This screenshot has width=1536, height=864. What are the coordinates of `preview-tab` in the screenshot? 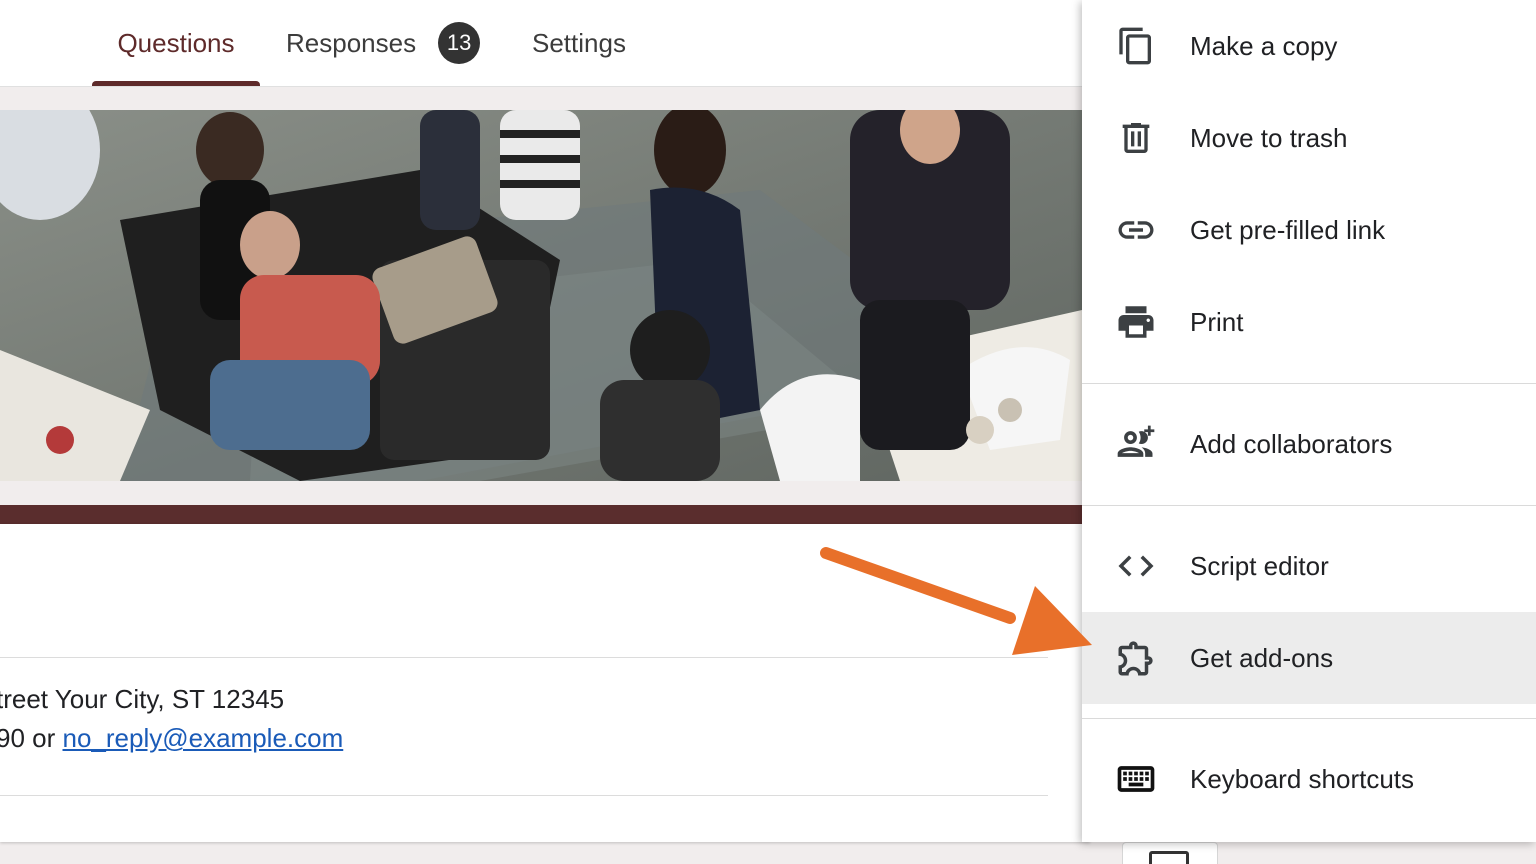 It's located at (1170, 853).